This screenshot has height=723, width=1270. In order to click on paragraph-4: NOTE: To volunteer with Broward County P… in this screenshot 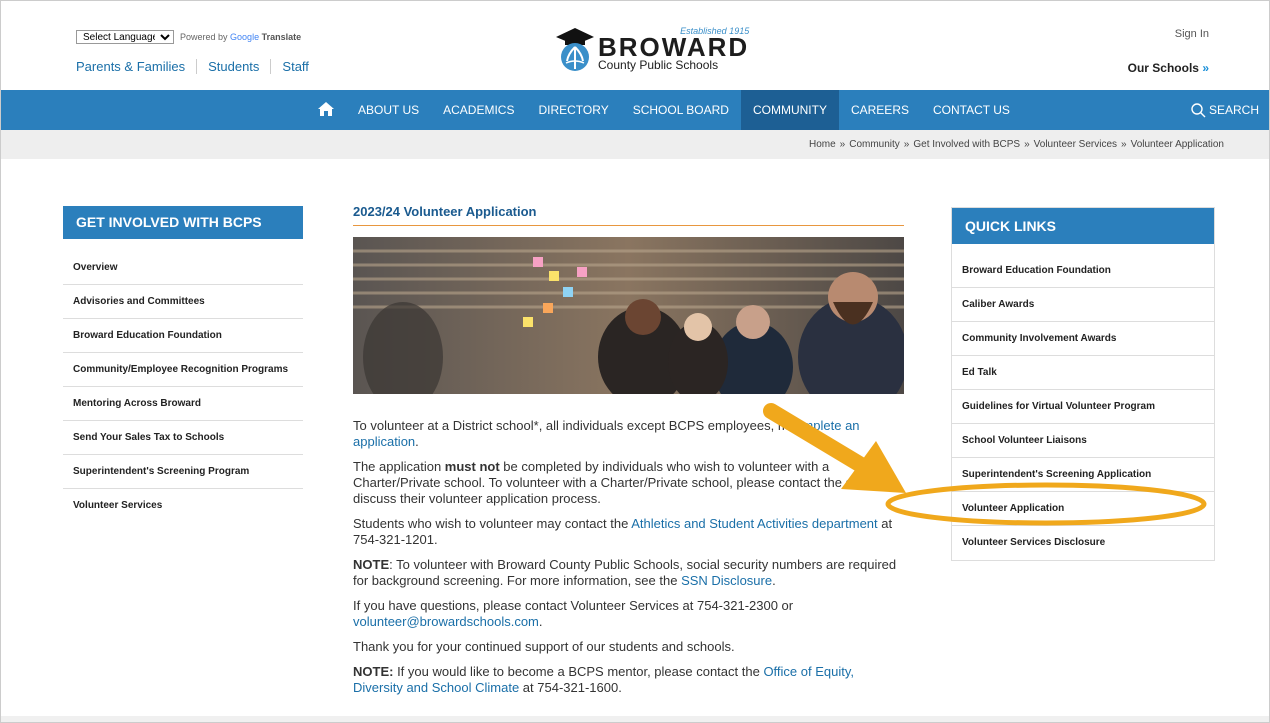, I will do `click(628, 573)`.